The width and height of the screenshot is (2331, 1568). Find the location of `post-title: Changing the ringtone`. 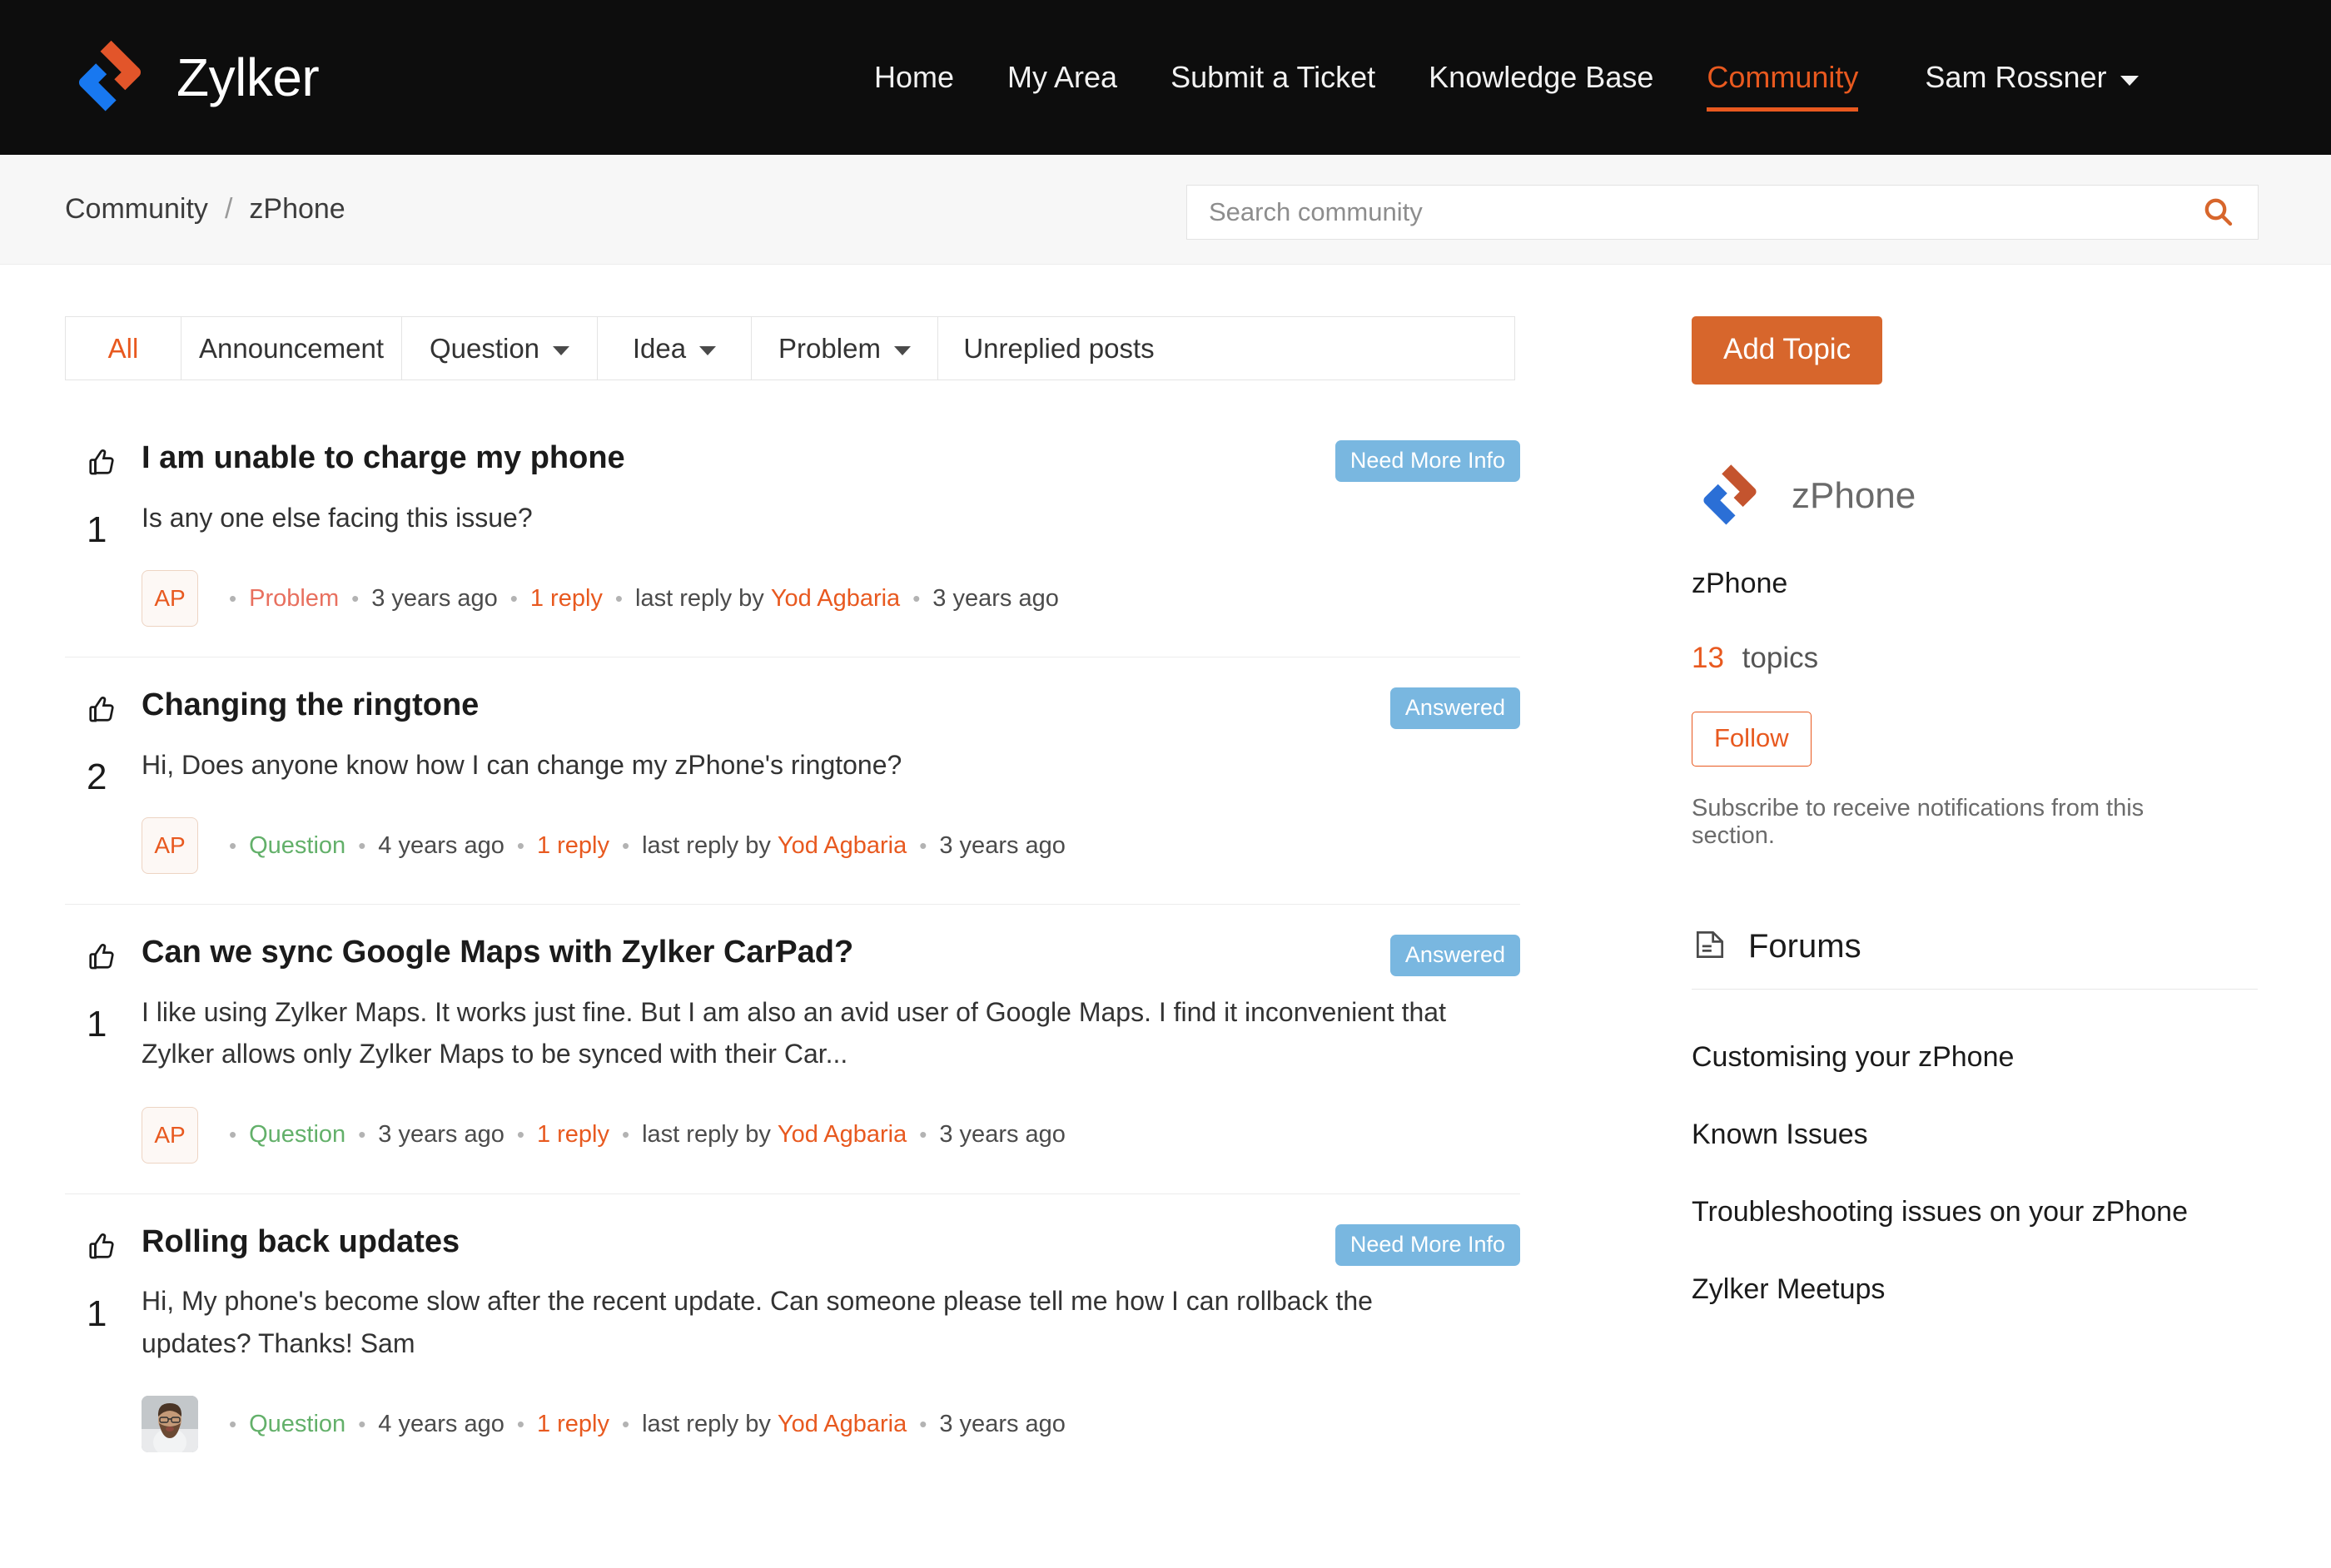

post-title: Changing the ringtone is located at coordinates (819, 706).